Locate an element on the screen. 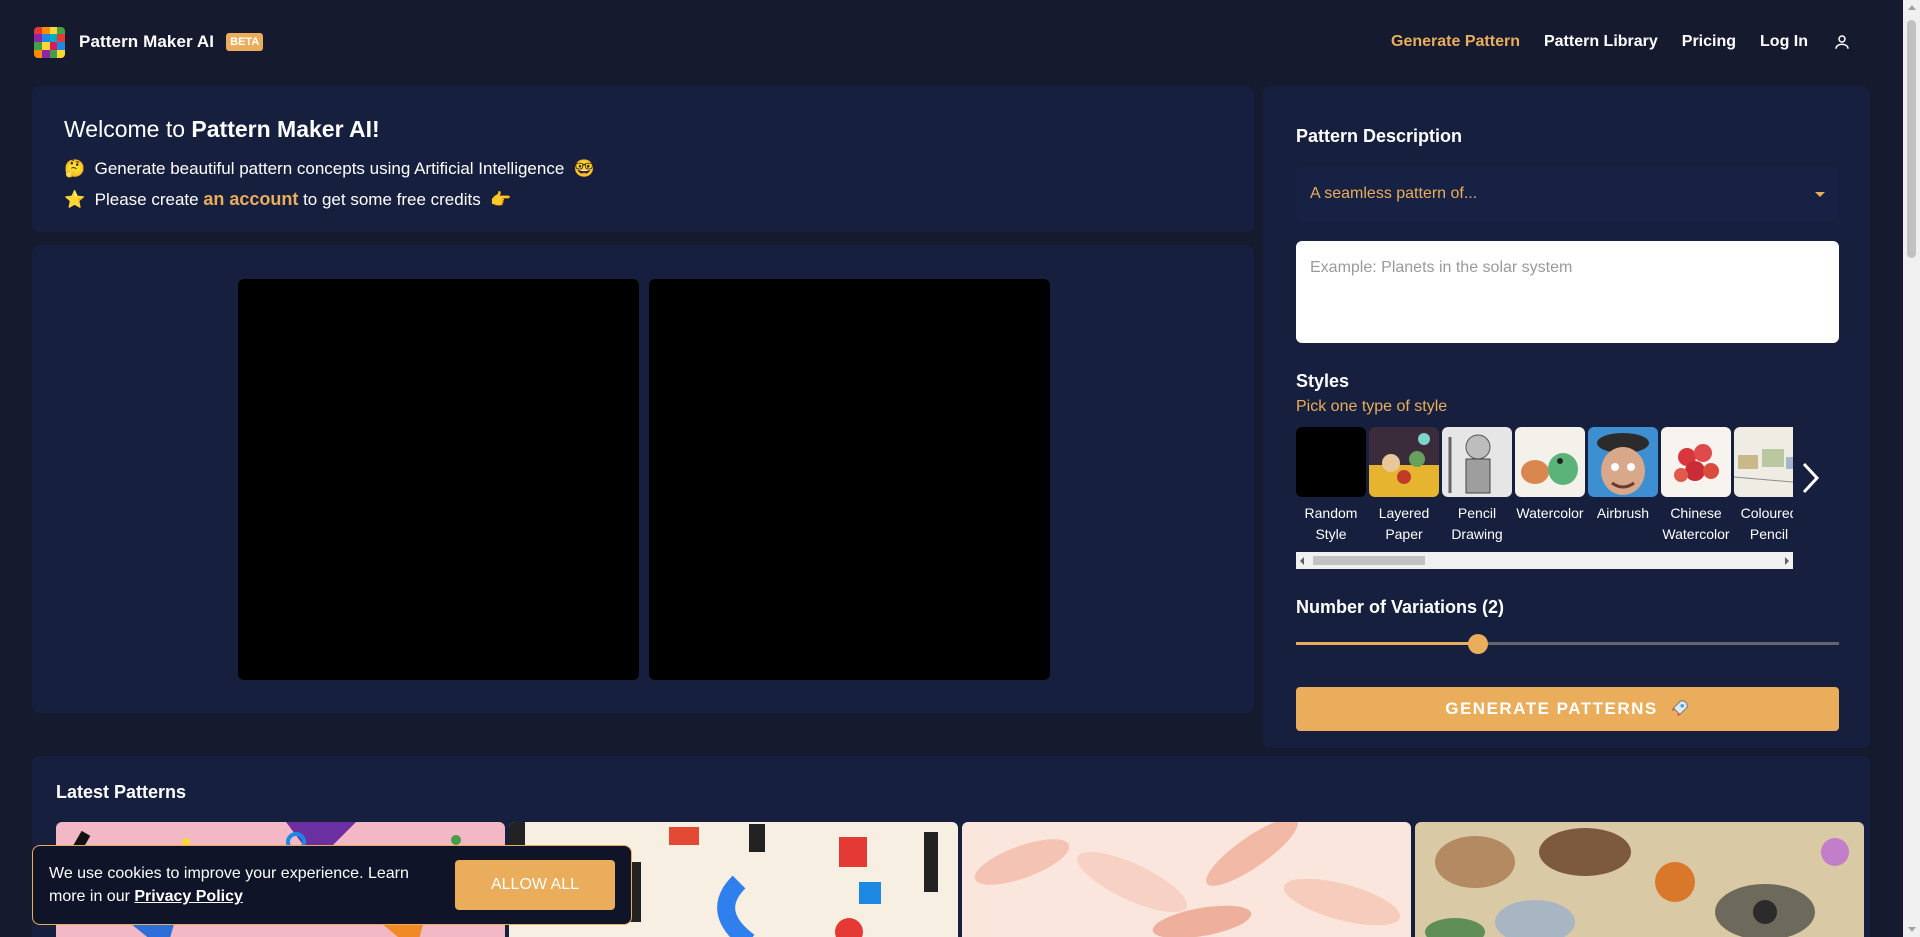  star-icon: ⭐ is located at coordinates (75, 199).